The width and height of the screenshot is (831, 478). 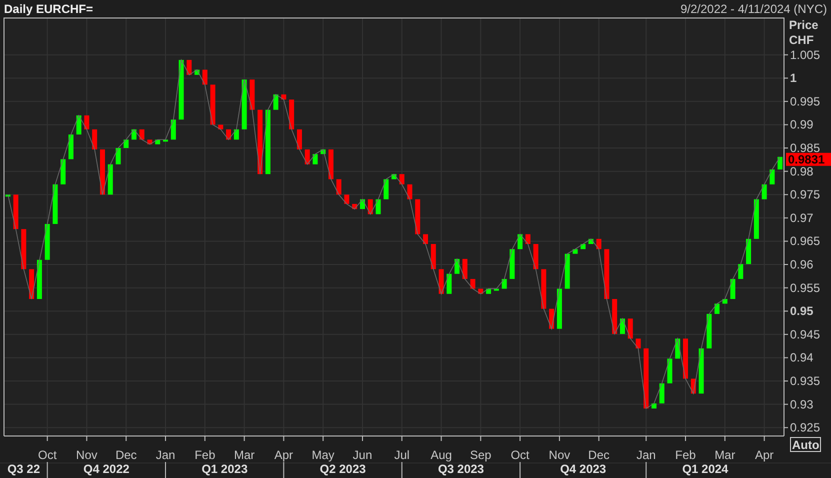 I want to click on axis-label: Oct, so click(x=47, y=455).